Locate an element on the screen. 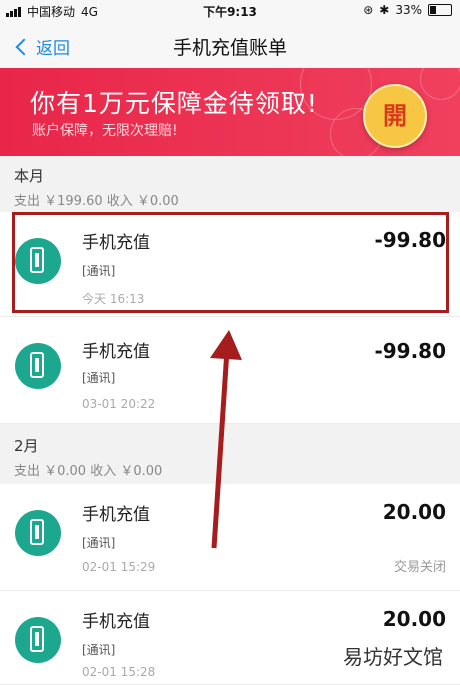  section-summary: 支出 ￥0.00 收入 ￥0.00 is located at coordinates (88, 471).